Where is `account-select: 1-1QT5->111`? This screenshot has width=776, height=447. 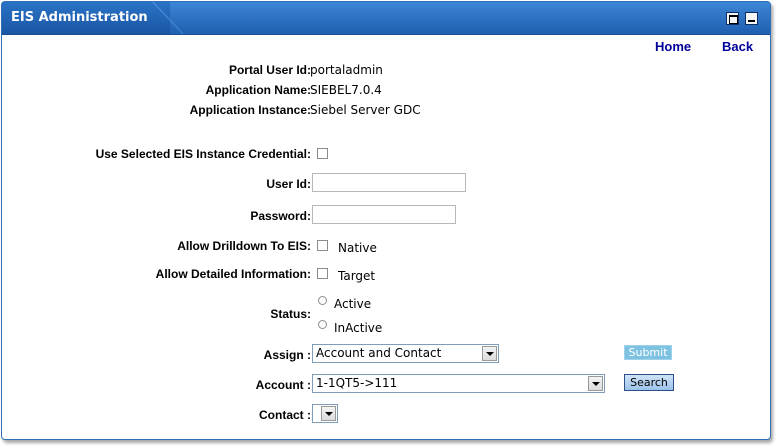
account-select: 1-1QT5->111 is located at coordinates (458, 383).